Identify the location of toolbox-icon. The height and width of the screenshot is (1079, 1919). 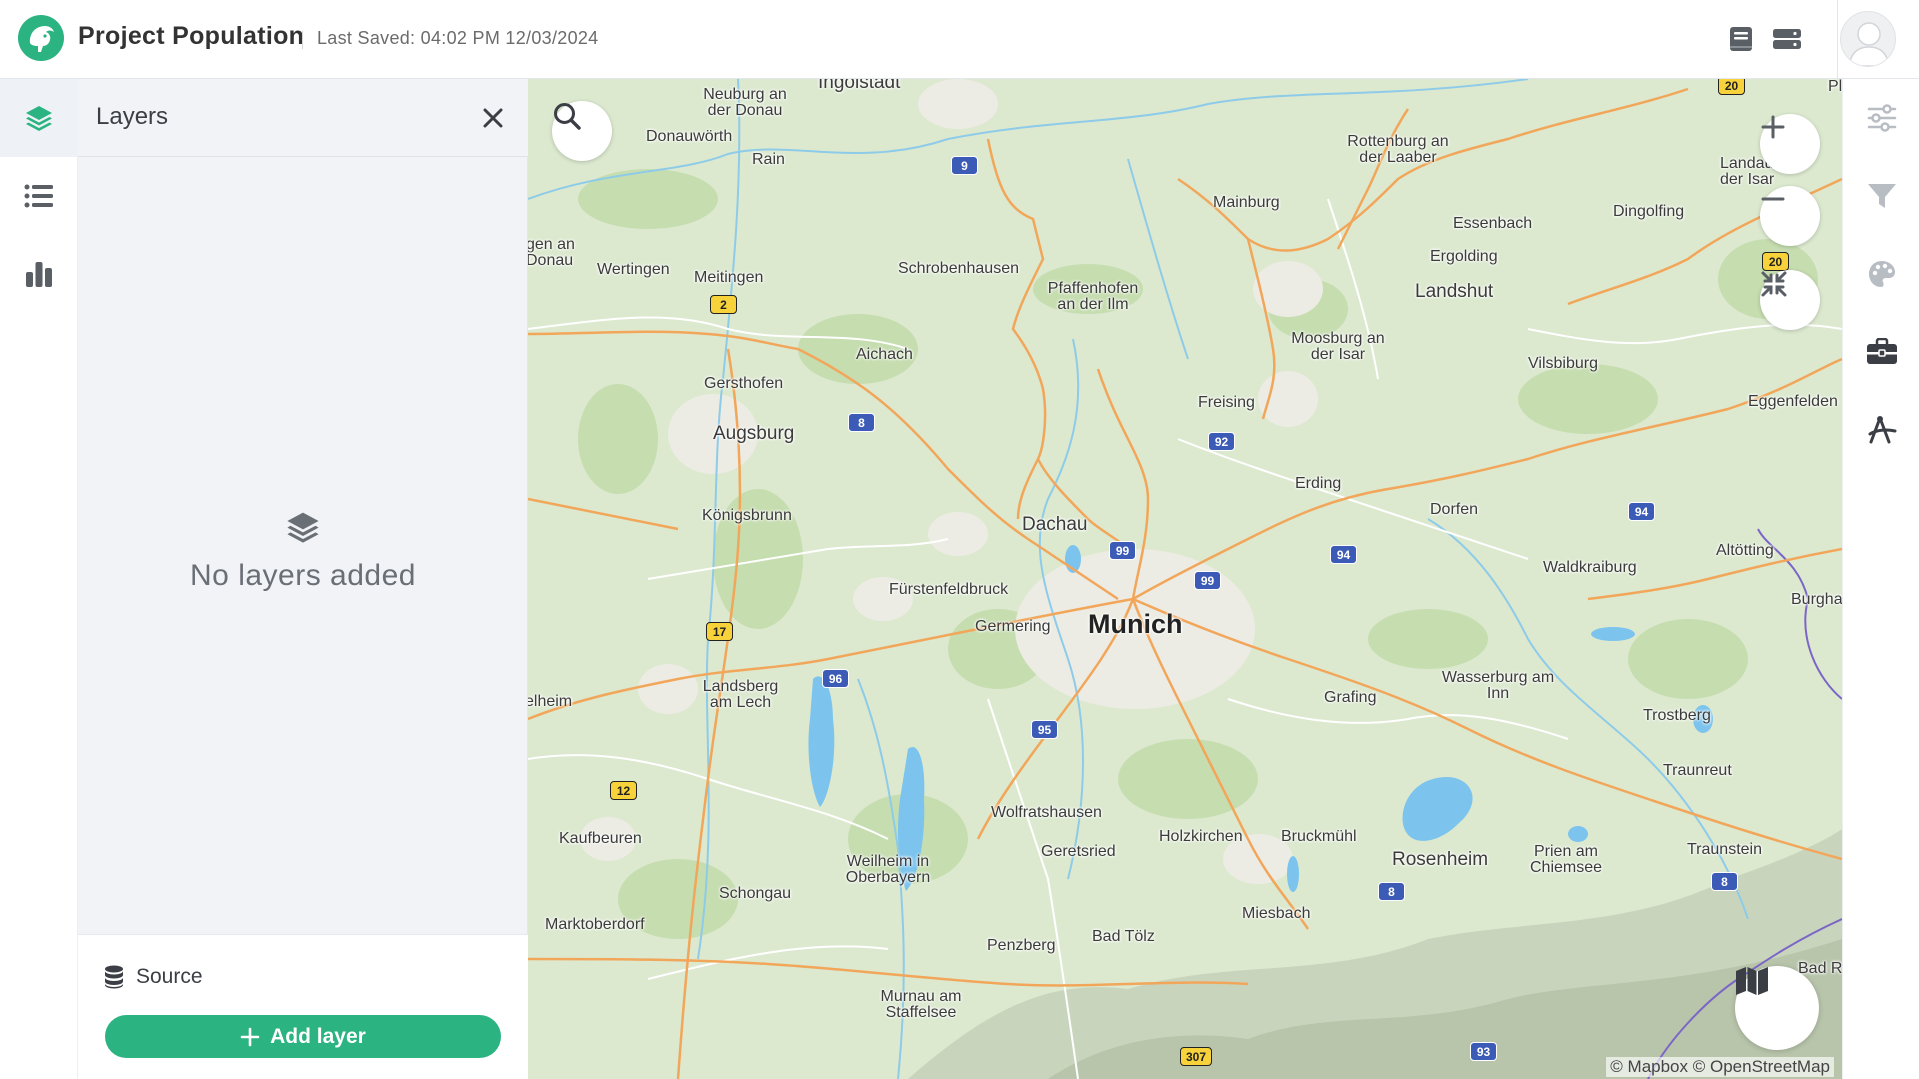
(1881, 351).